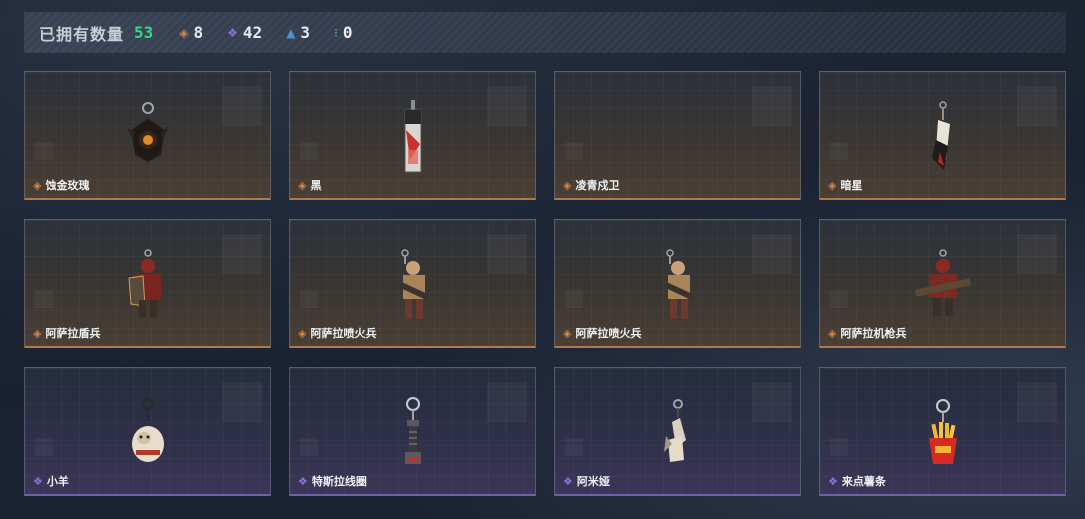  I want to click on stat-blue-value: 3, so click(305, 32).